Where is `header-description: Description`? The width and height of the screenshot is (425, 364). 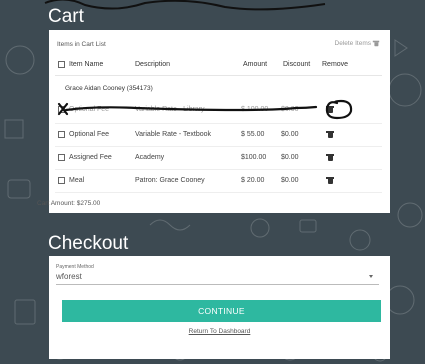 header-description: Description is located at coordinates (153, 64).